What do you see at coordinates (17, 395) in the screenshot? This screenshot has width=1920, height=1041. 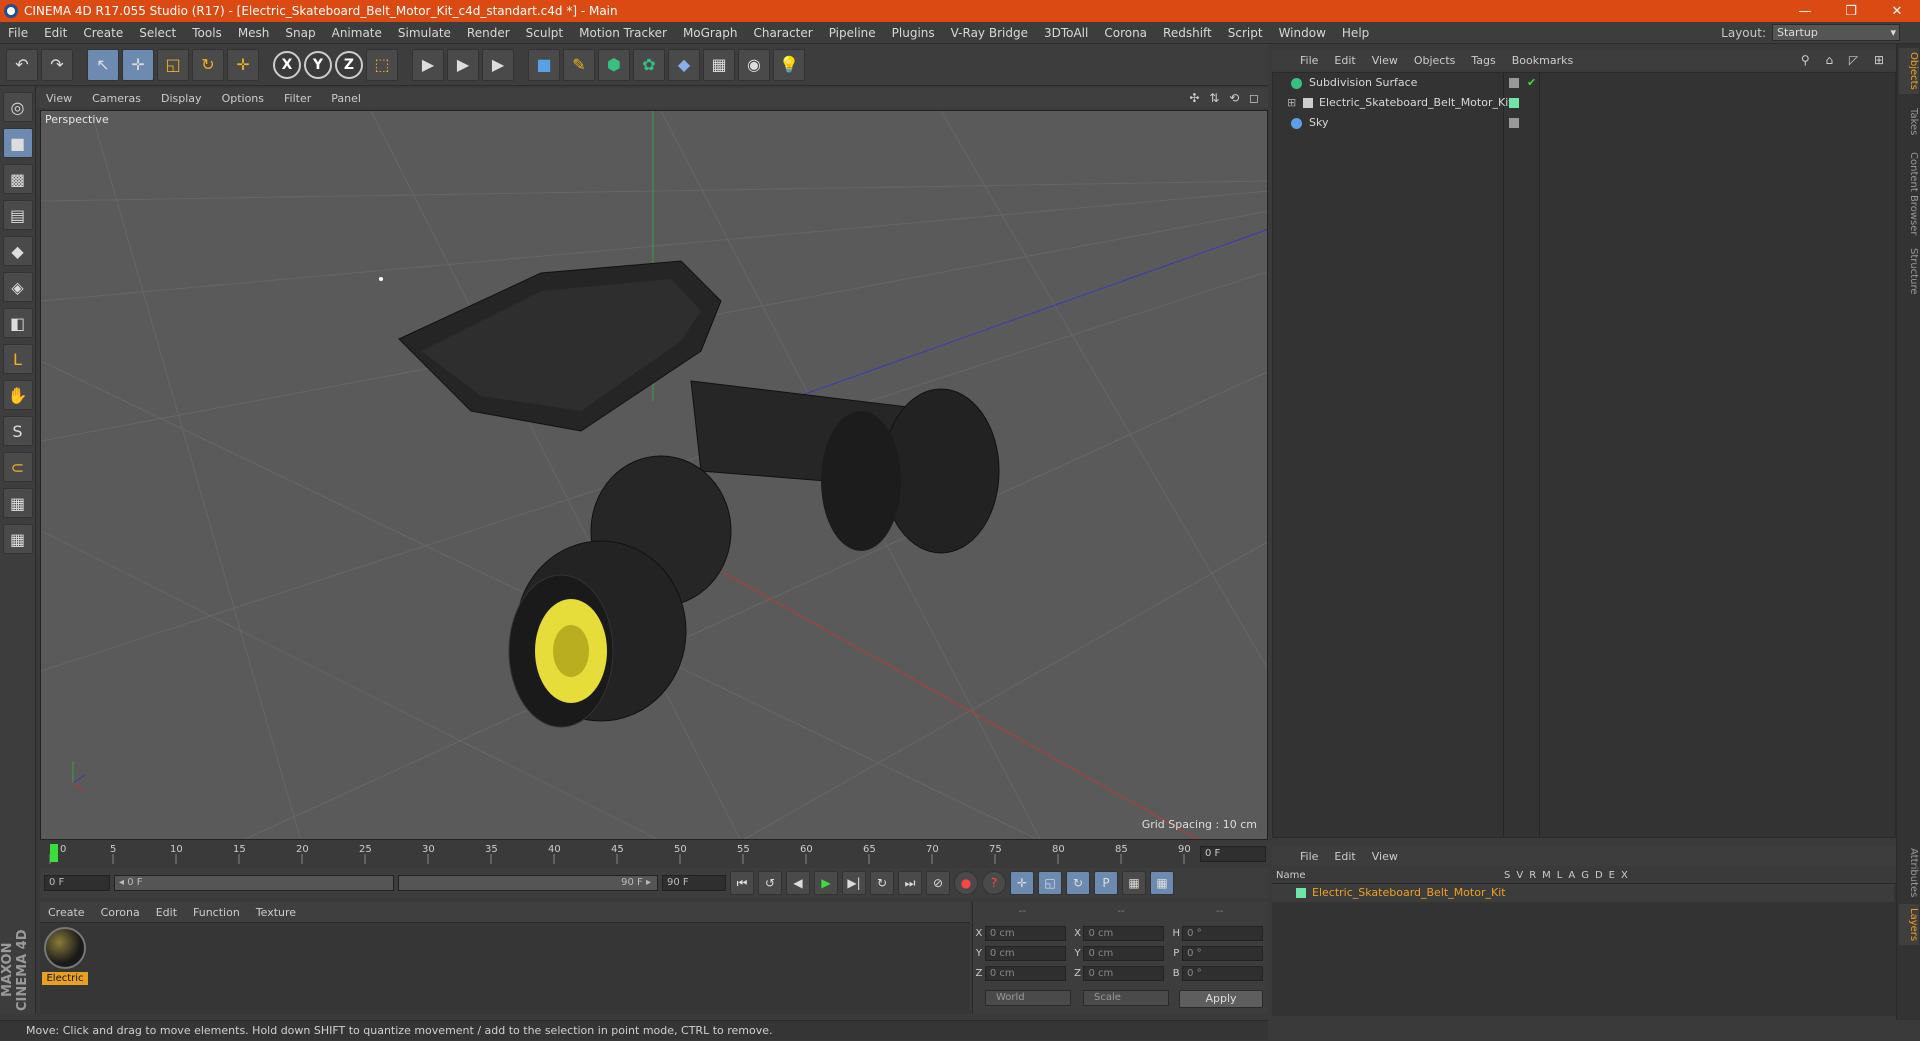 I see `tweak-mode-icon: ✋` at bounding box center [17, 395].